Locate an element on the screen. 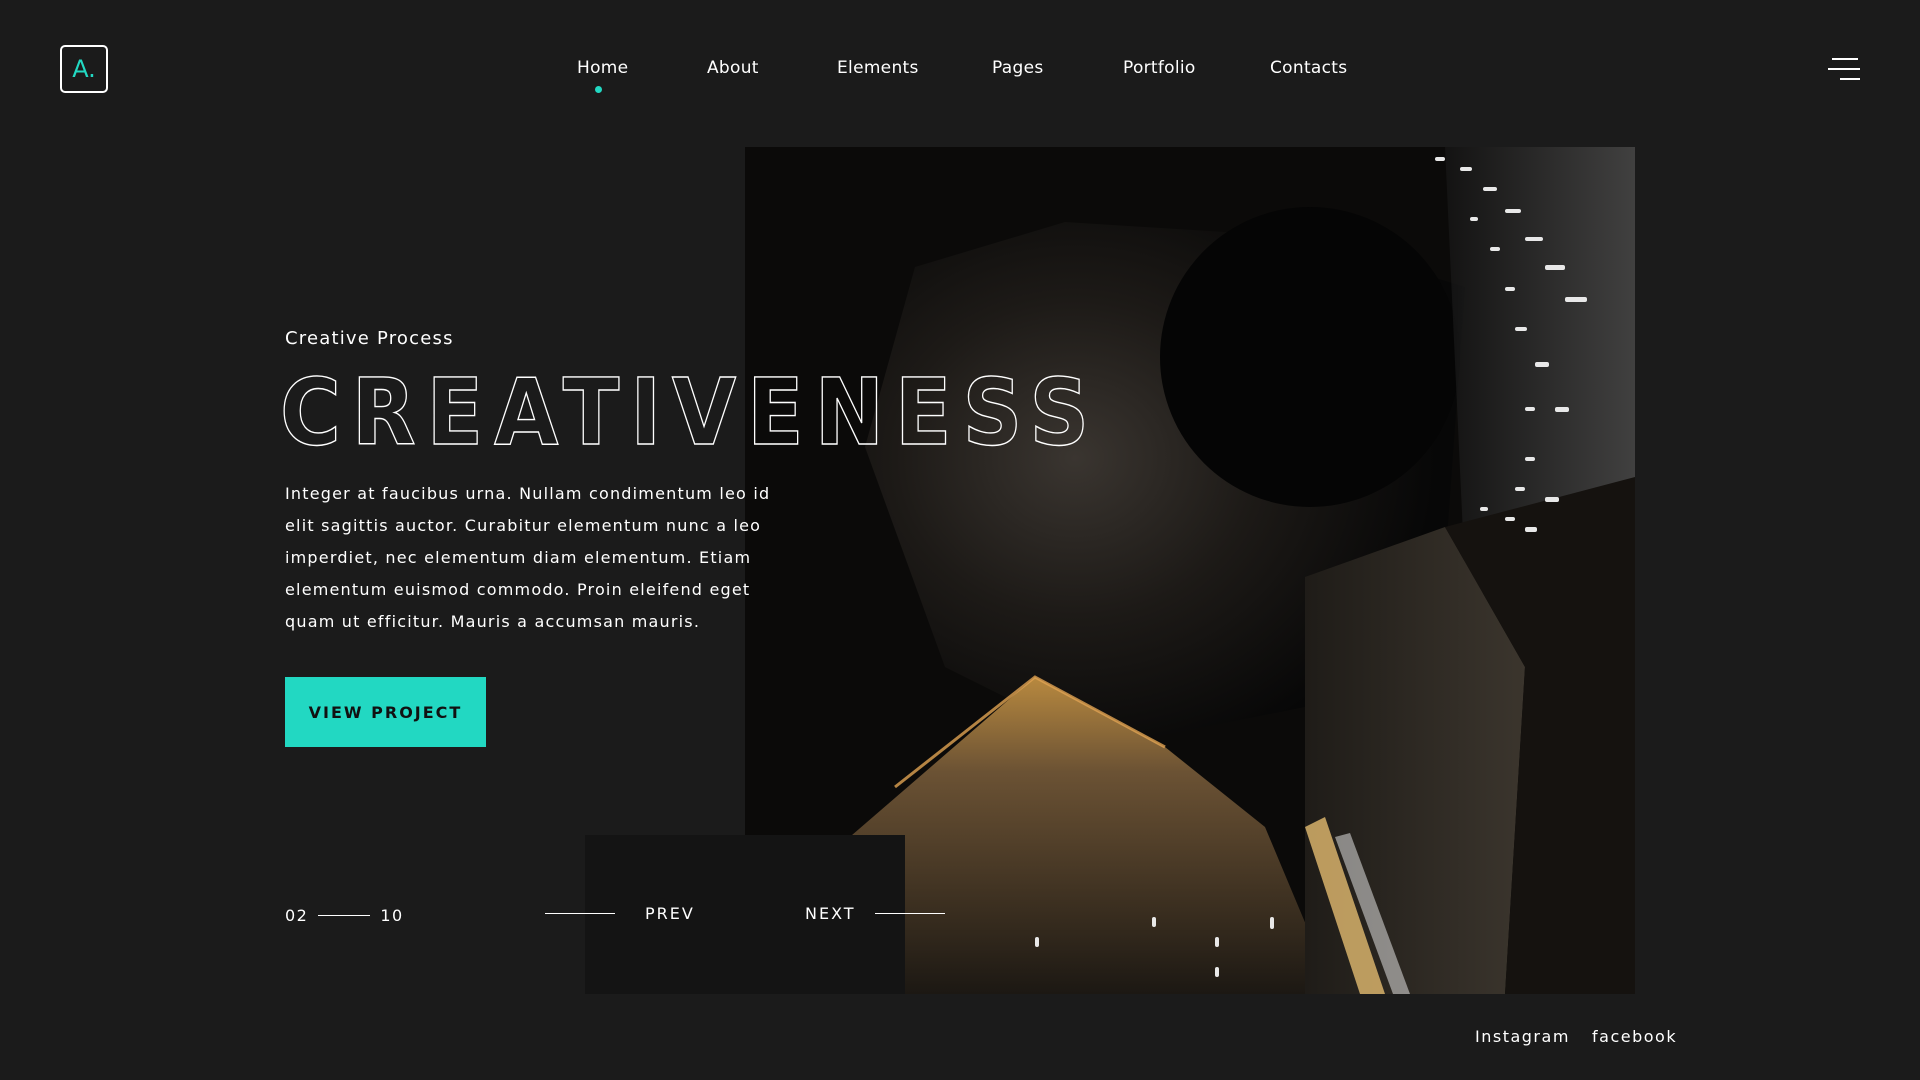 The height and width of the screenshot is (1080, 1920). next-button: NEXT is located at coordinates (830, 913).